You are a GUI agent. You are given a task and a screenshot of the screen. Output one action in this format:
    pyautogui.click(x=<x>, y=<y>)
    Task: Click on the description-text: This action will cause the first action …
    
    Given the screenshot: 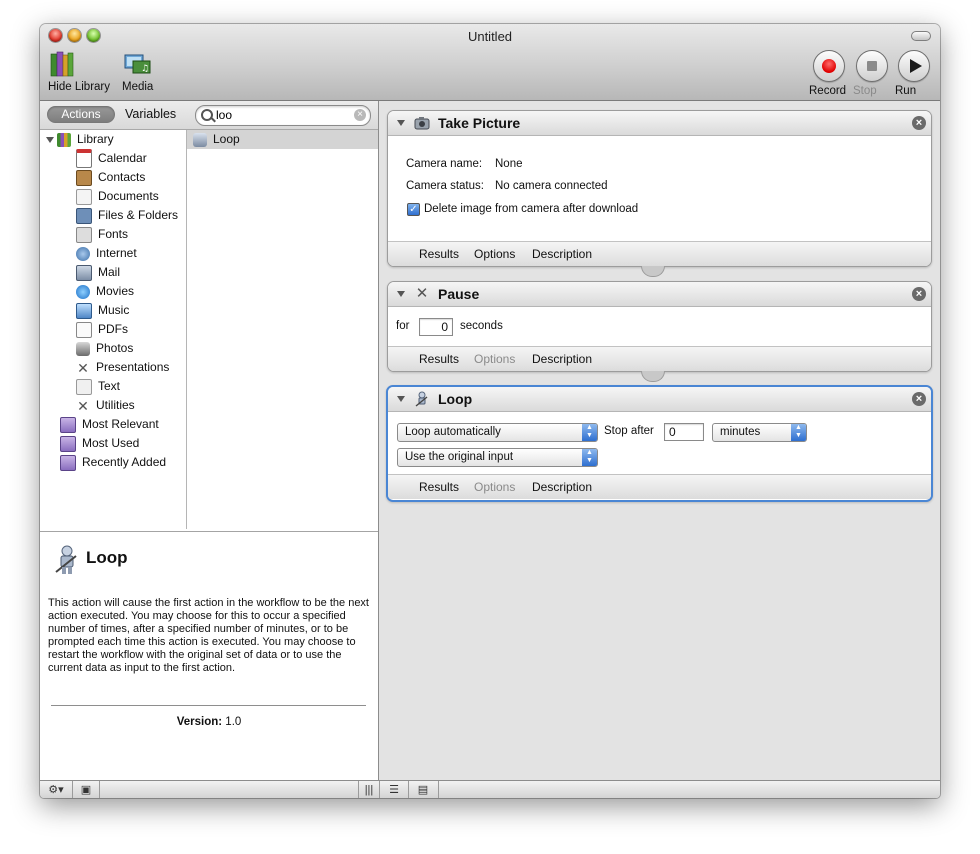 What is the action you would take?
    pyautogui.click(x=208, y=635)
    